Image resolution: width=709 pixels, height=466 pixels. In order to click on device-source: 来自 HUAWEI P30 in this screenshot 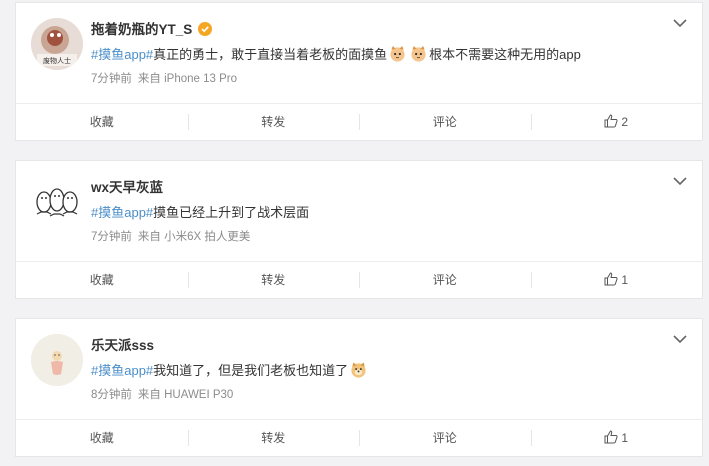, I will do `click(185, 395)`.